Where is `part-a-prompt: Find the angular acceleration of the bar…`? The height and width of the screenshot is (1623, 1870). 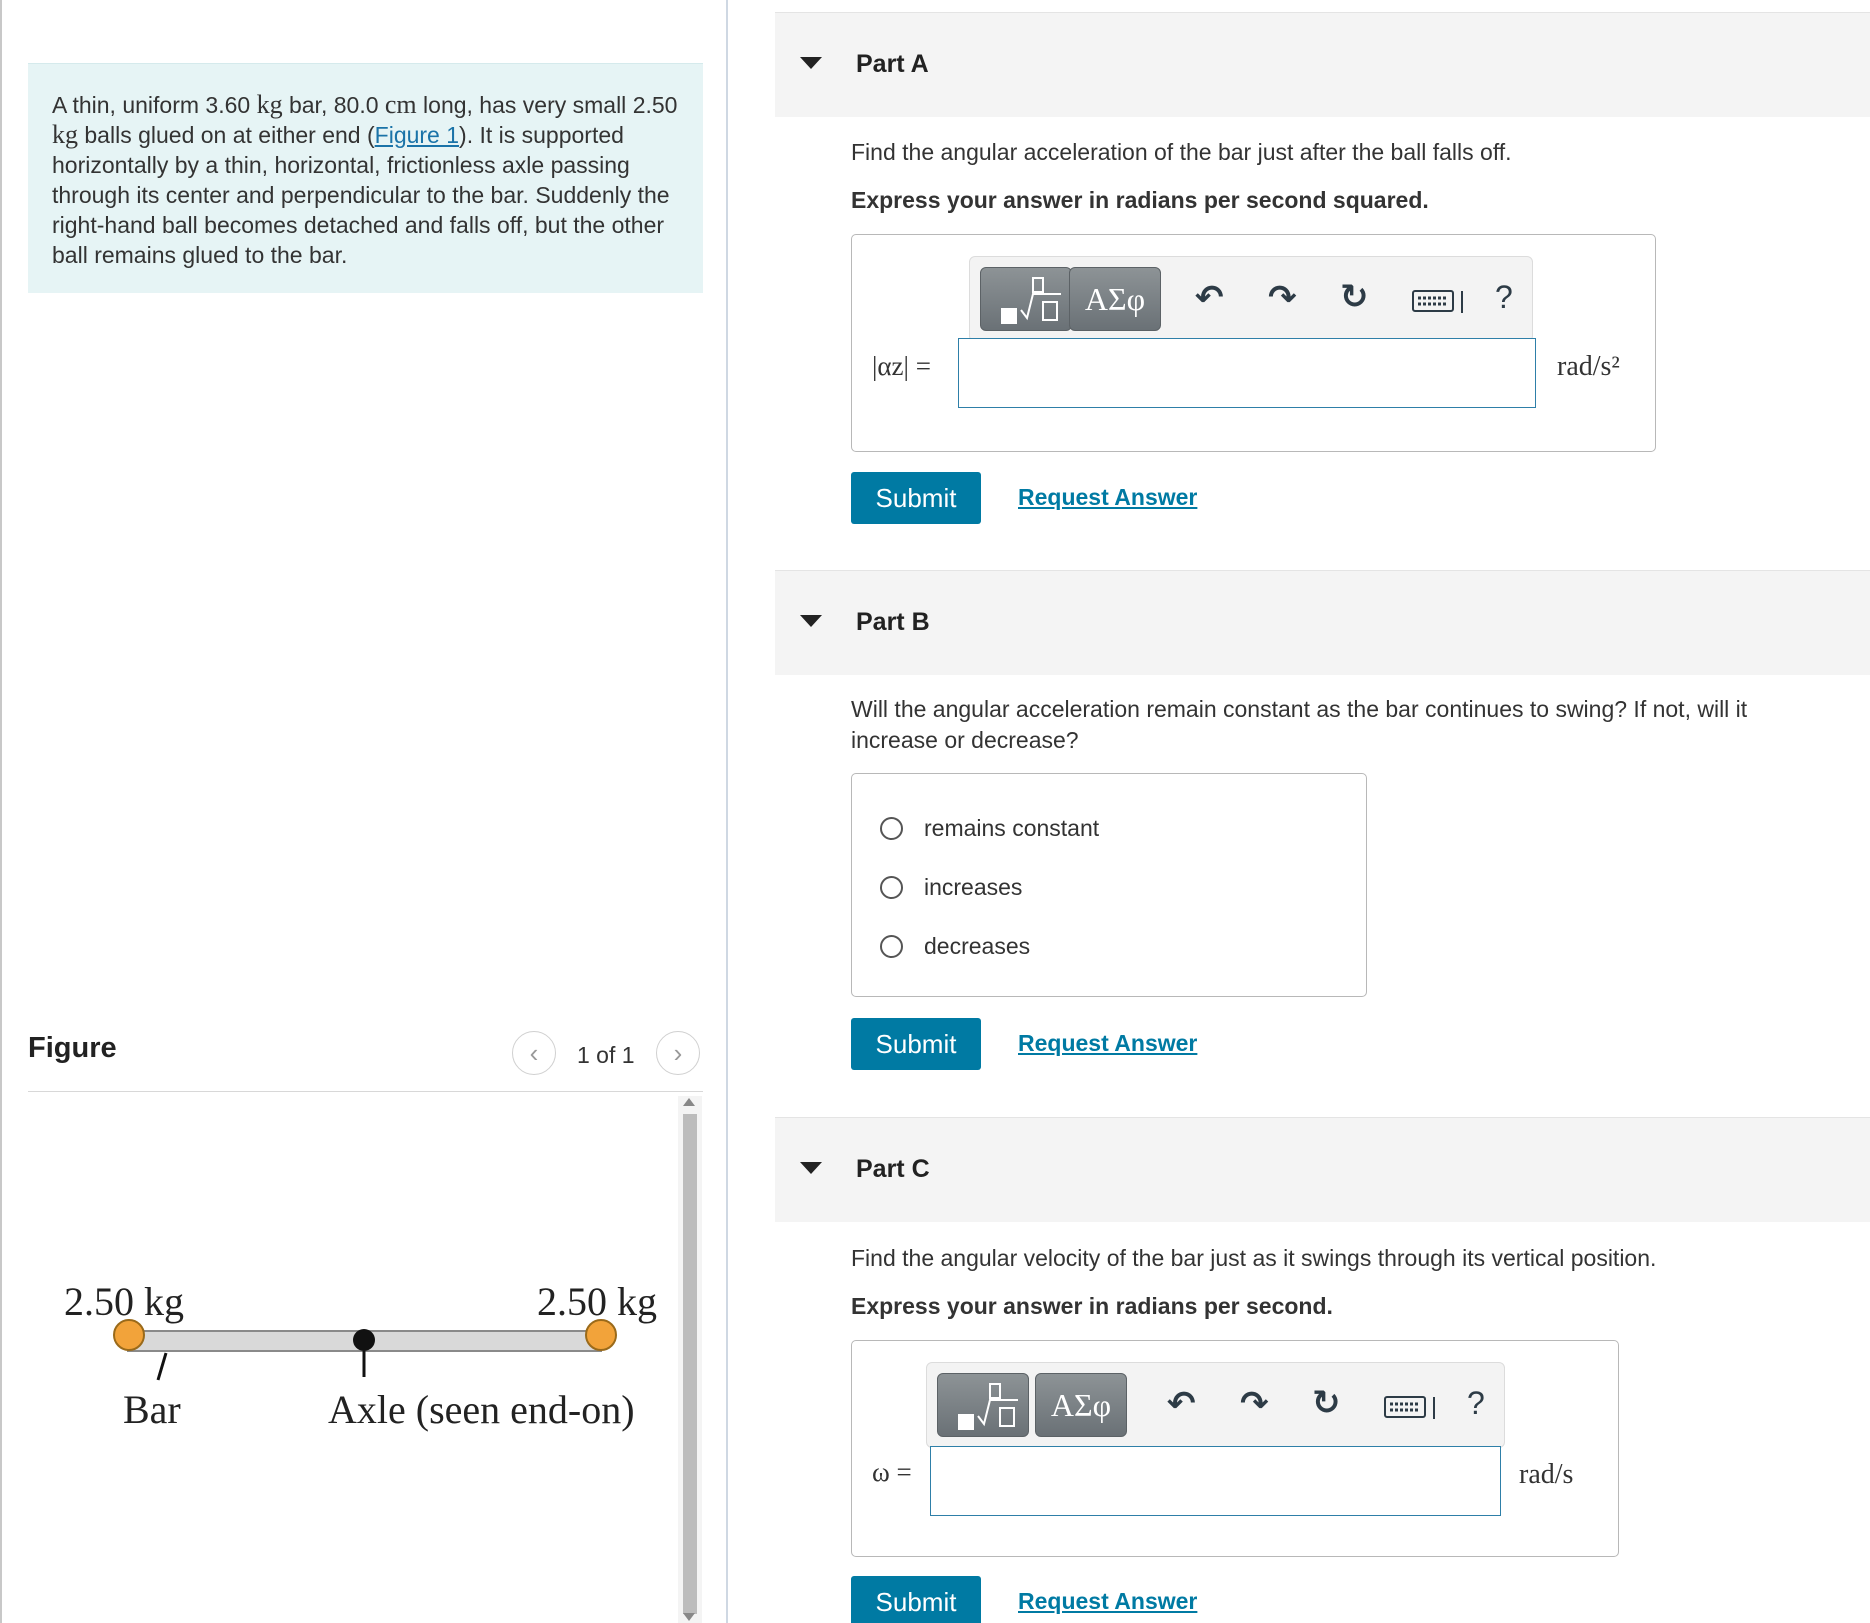 part-a-prompt: Find the angular acceleration of the bar… is located at coordinates (1181, 152).